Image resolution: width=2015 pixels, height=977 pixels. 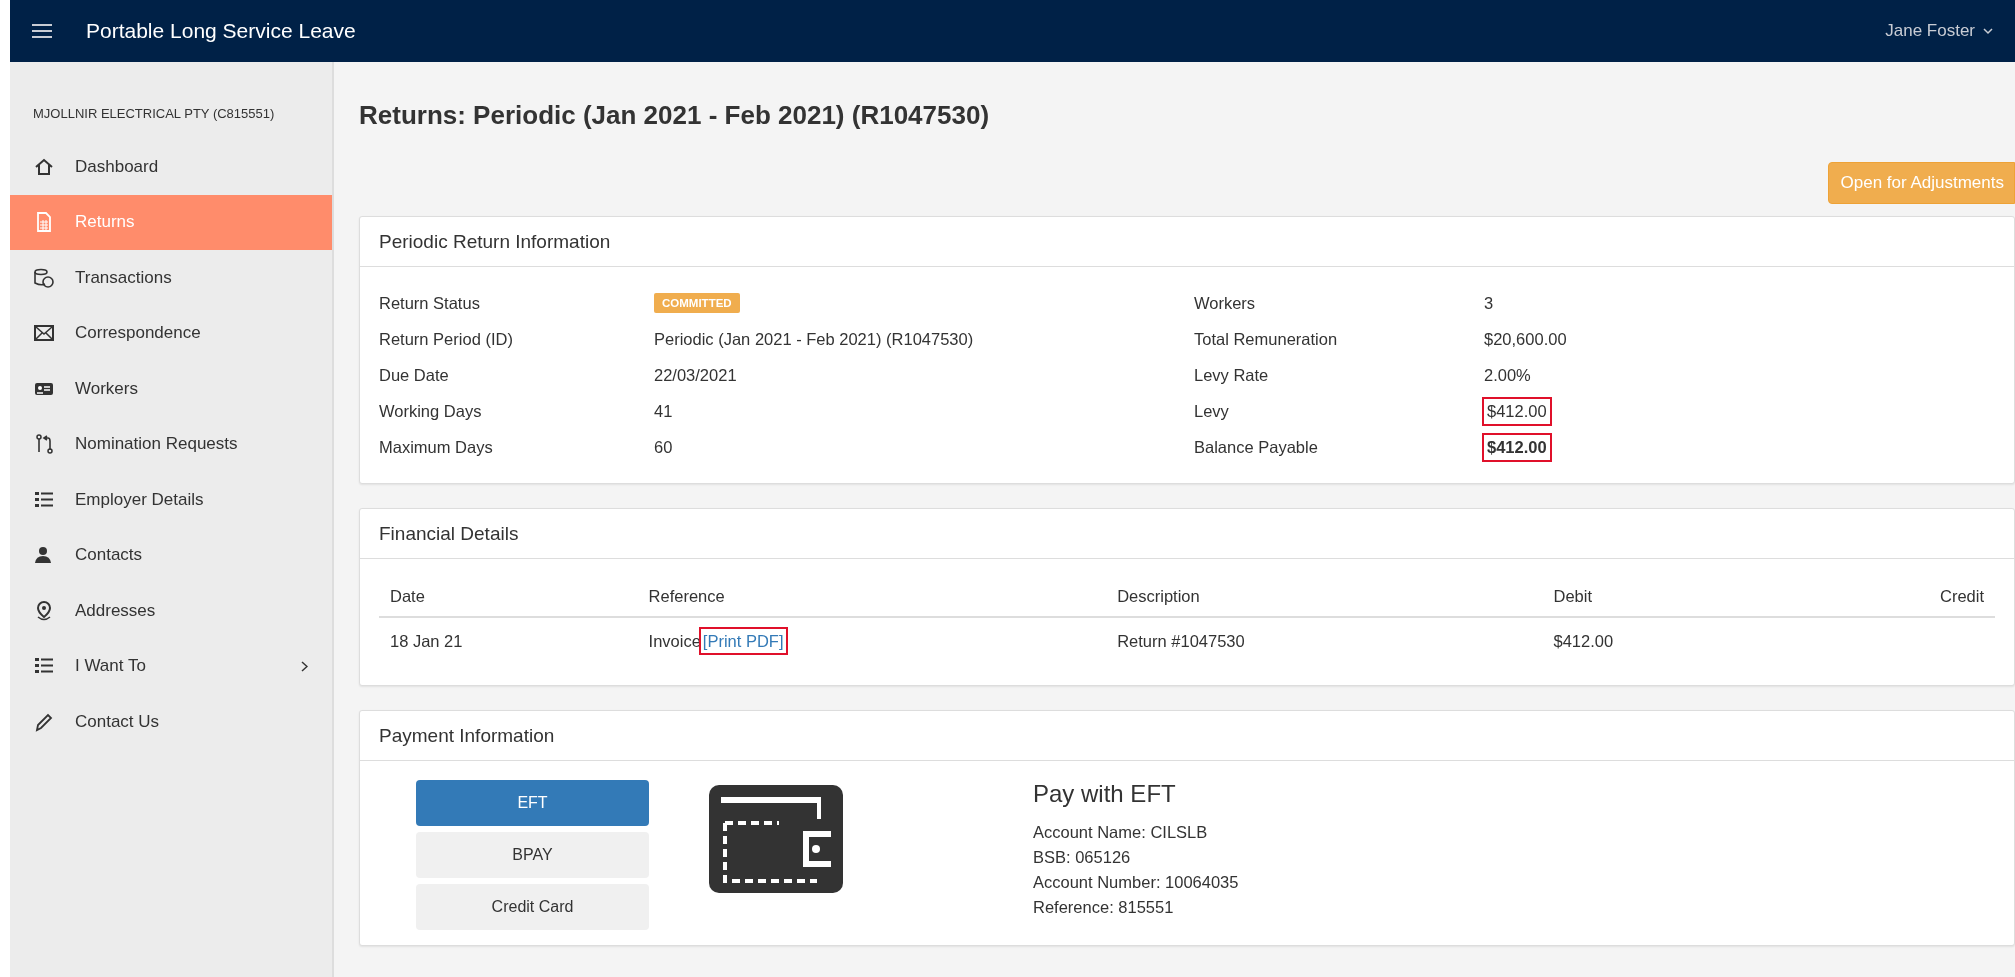 I want to click on table-cell: 18 Jan 21, so click(x=508, y=641).